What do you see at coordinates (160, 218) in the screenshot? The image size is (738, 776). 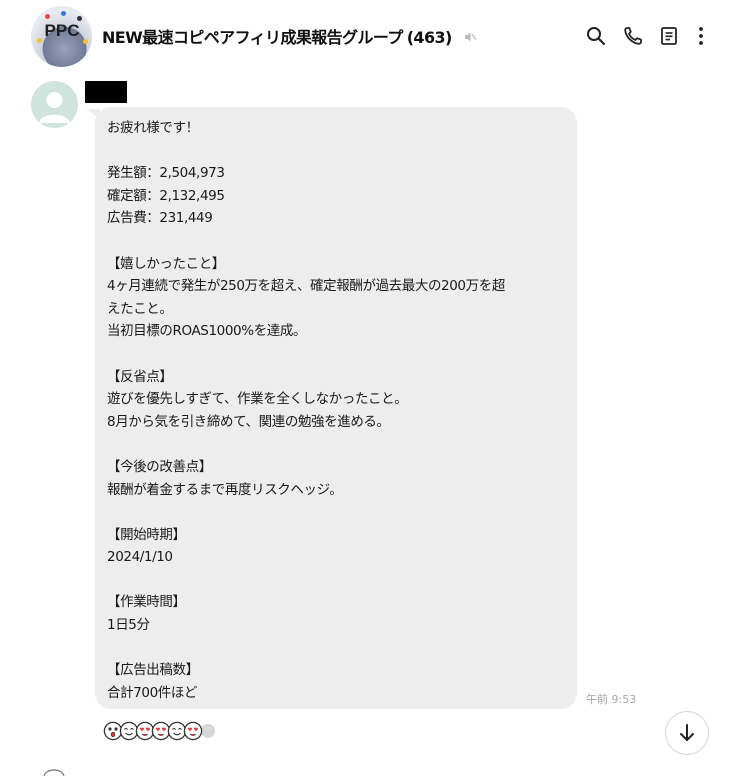 I see `message-line: 広告費：231,449` at bounding box center [160, 218].